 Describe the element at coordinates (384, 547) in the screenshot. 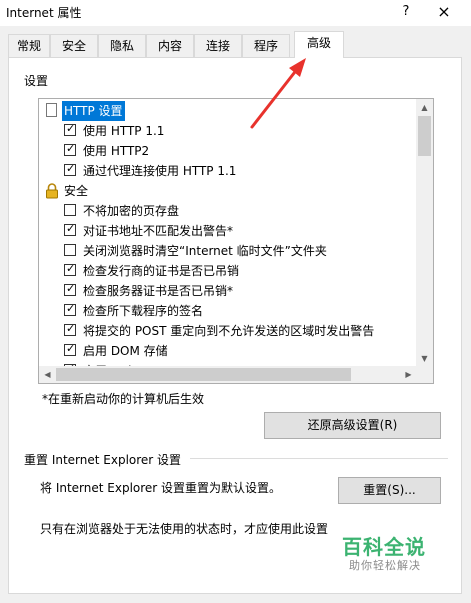

I see `watermark-title: 百科全说` at that location.